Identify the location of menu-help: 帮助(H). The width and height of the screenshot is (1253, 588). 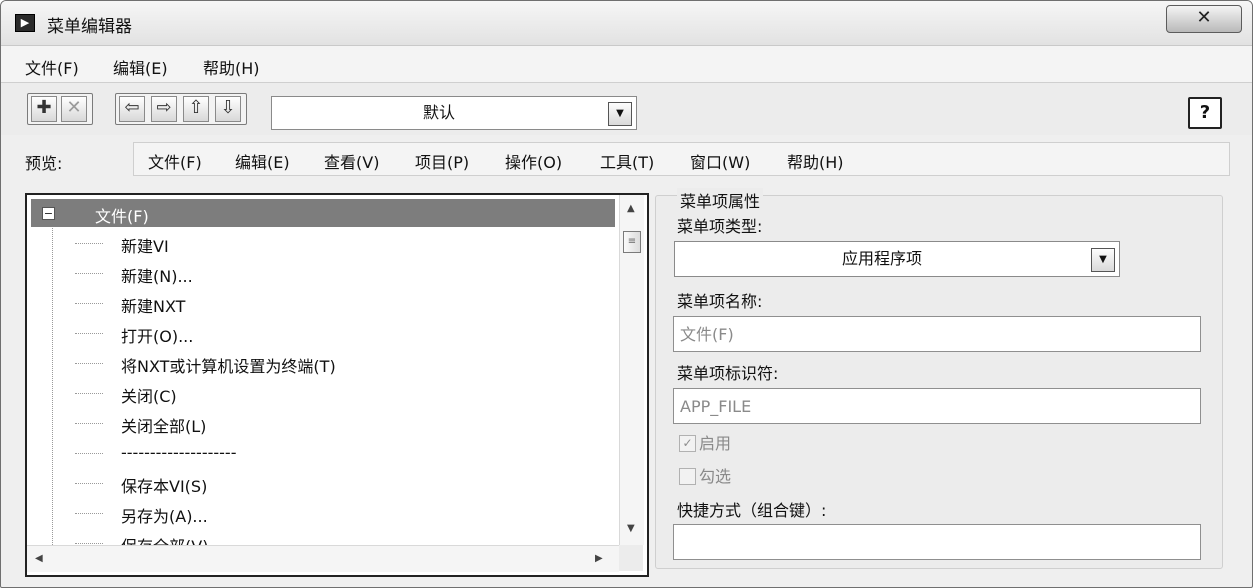
(231, 67).